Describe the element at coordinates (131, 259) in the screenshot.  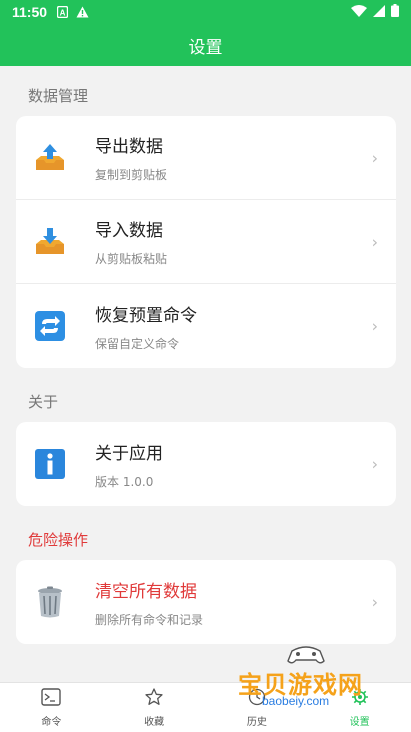
I see `import-data-subtitle: 从剪贴板粘贴` at that location.